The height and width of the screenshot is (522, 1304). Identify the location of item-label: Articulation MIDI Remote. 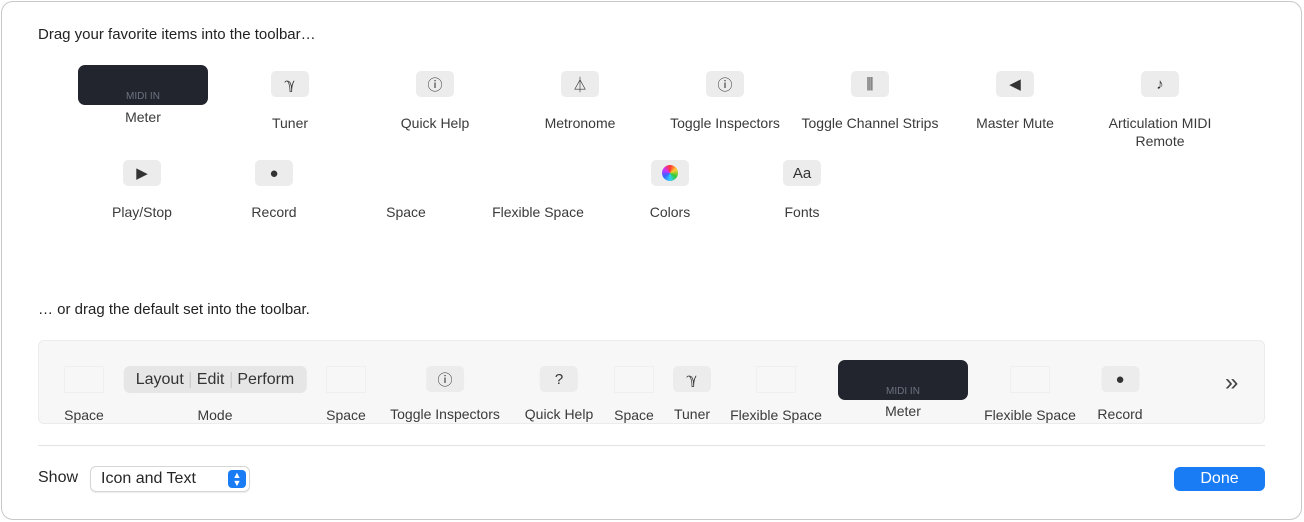
(1160, 132).